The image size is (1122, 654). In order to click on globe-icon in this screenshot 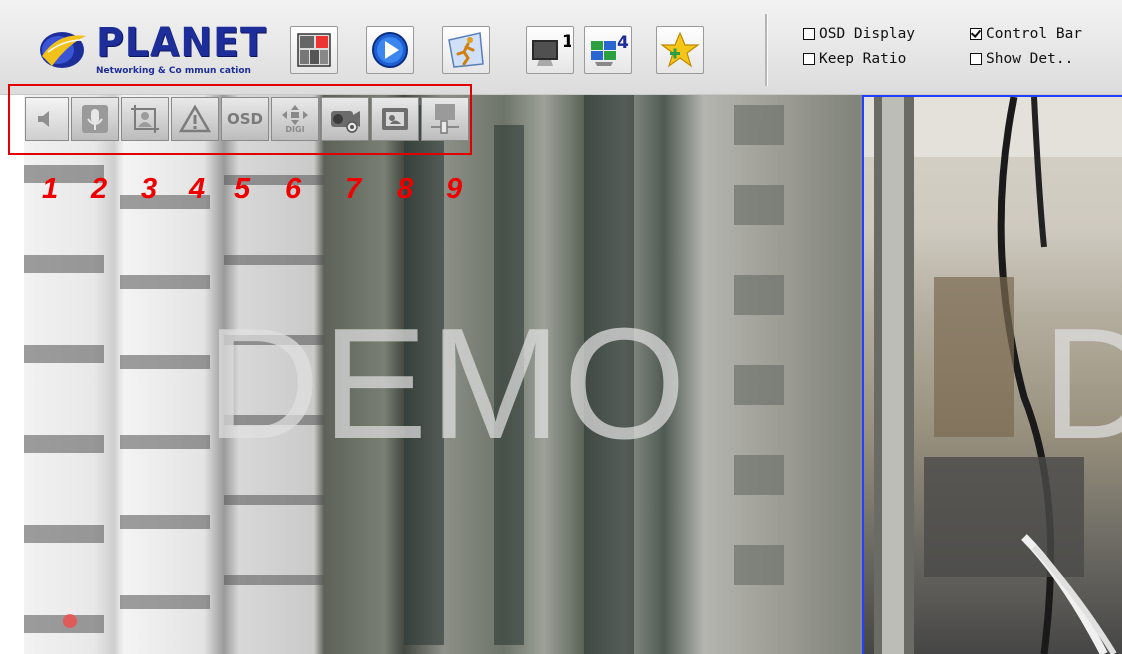, I will do `click(63, 50)`.